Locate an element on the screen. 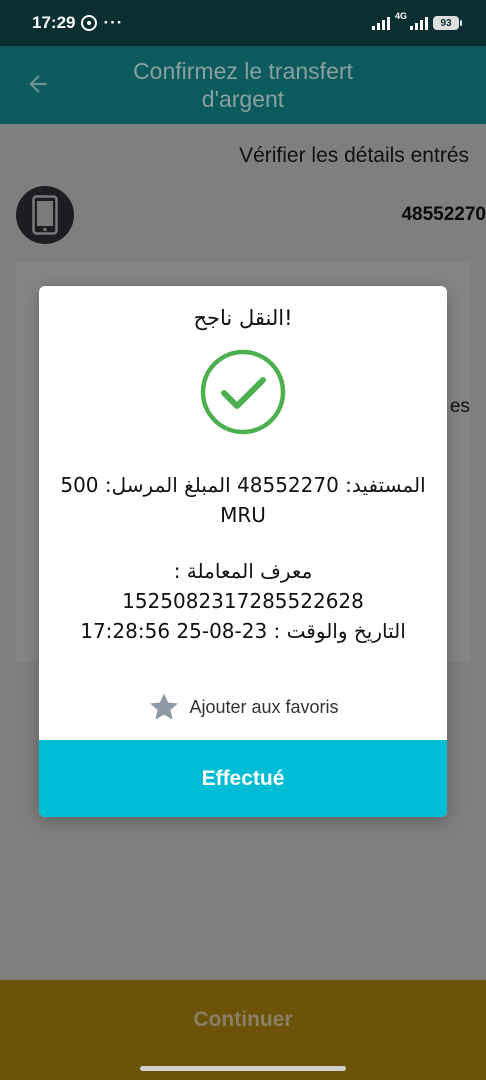 Image resolution: width=486 pixels, height=1080 pixels. transaction-id-value: 1525082317285522628 is located at coordinates (243, 601).